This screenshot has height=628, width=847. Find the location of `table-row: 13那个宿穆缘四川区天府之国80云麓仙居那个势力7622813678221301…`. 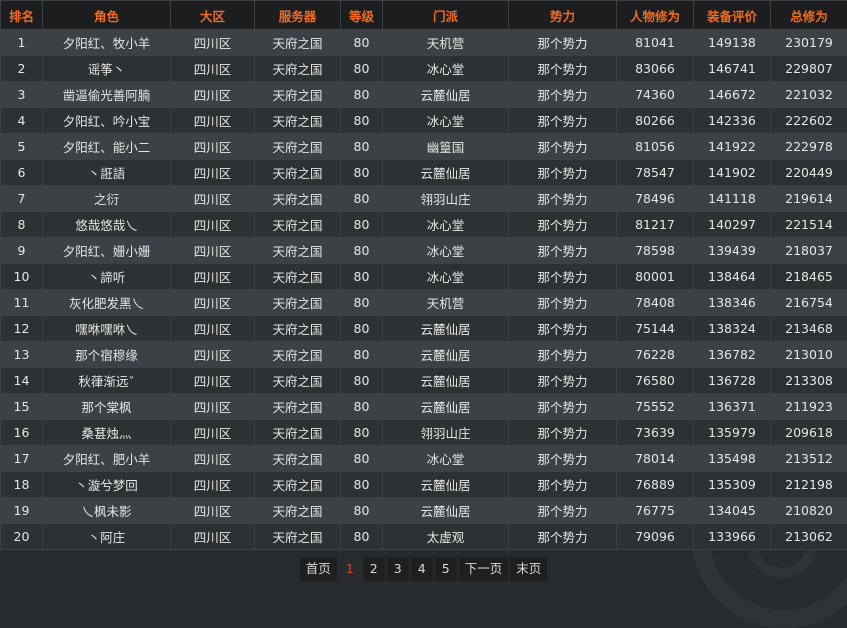

table-row: 13那个宿穆缘四川区天府之国80云麓仙居那个势力7622813678221301… is located at coordinates (424, 355).